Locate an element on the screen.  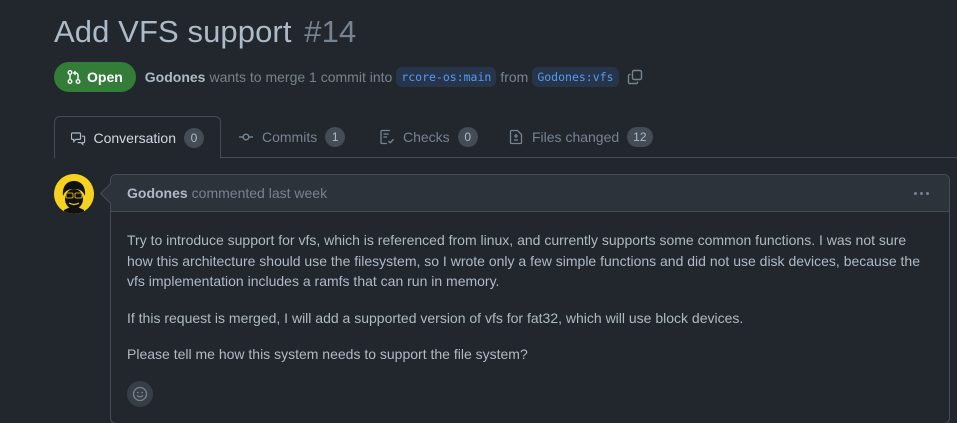
checklist-icon is located at coordinates (387, 137).